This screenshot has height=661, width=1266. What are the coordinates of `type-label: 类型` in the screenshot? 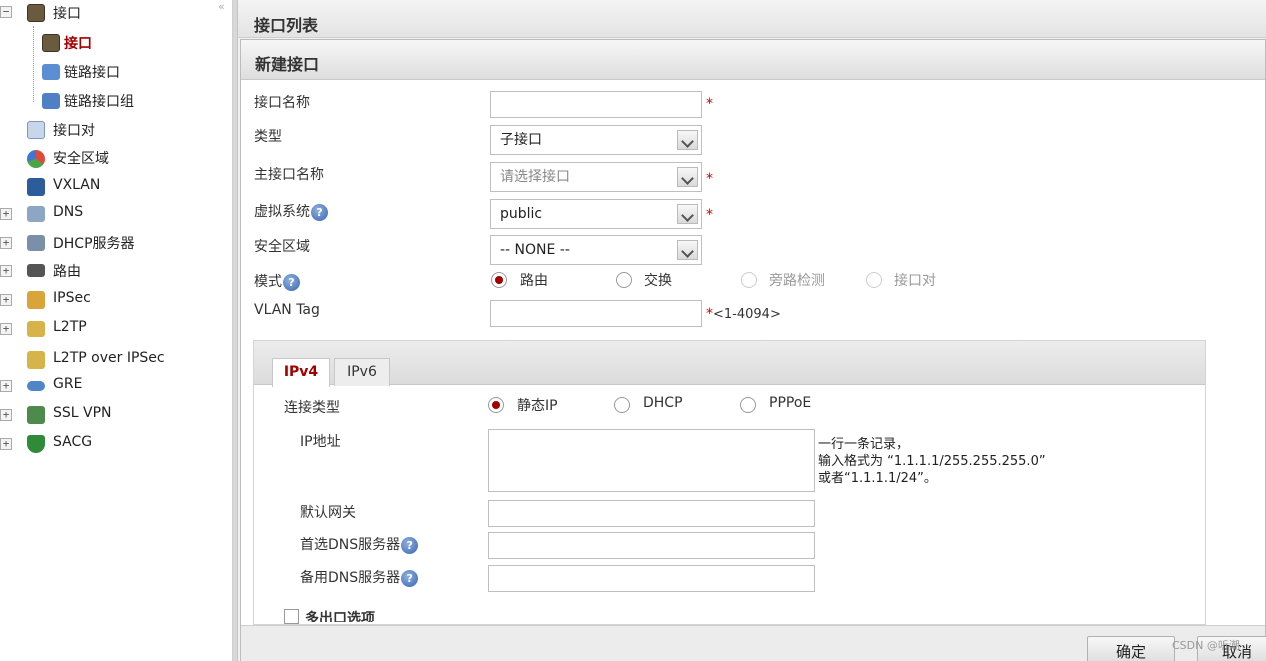 It's located at (268, 137).